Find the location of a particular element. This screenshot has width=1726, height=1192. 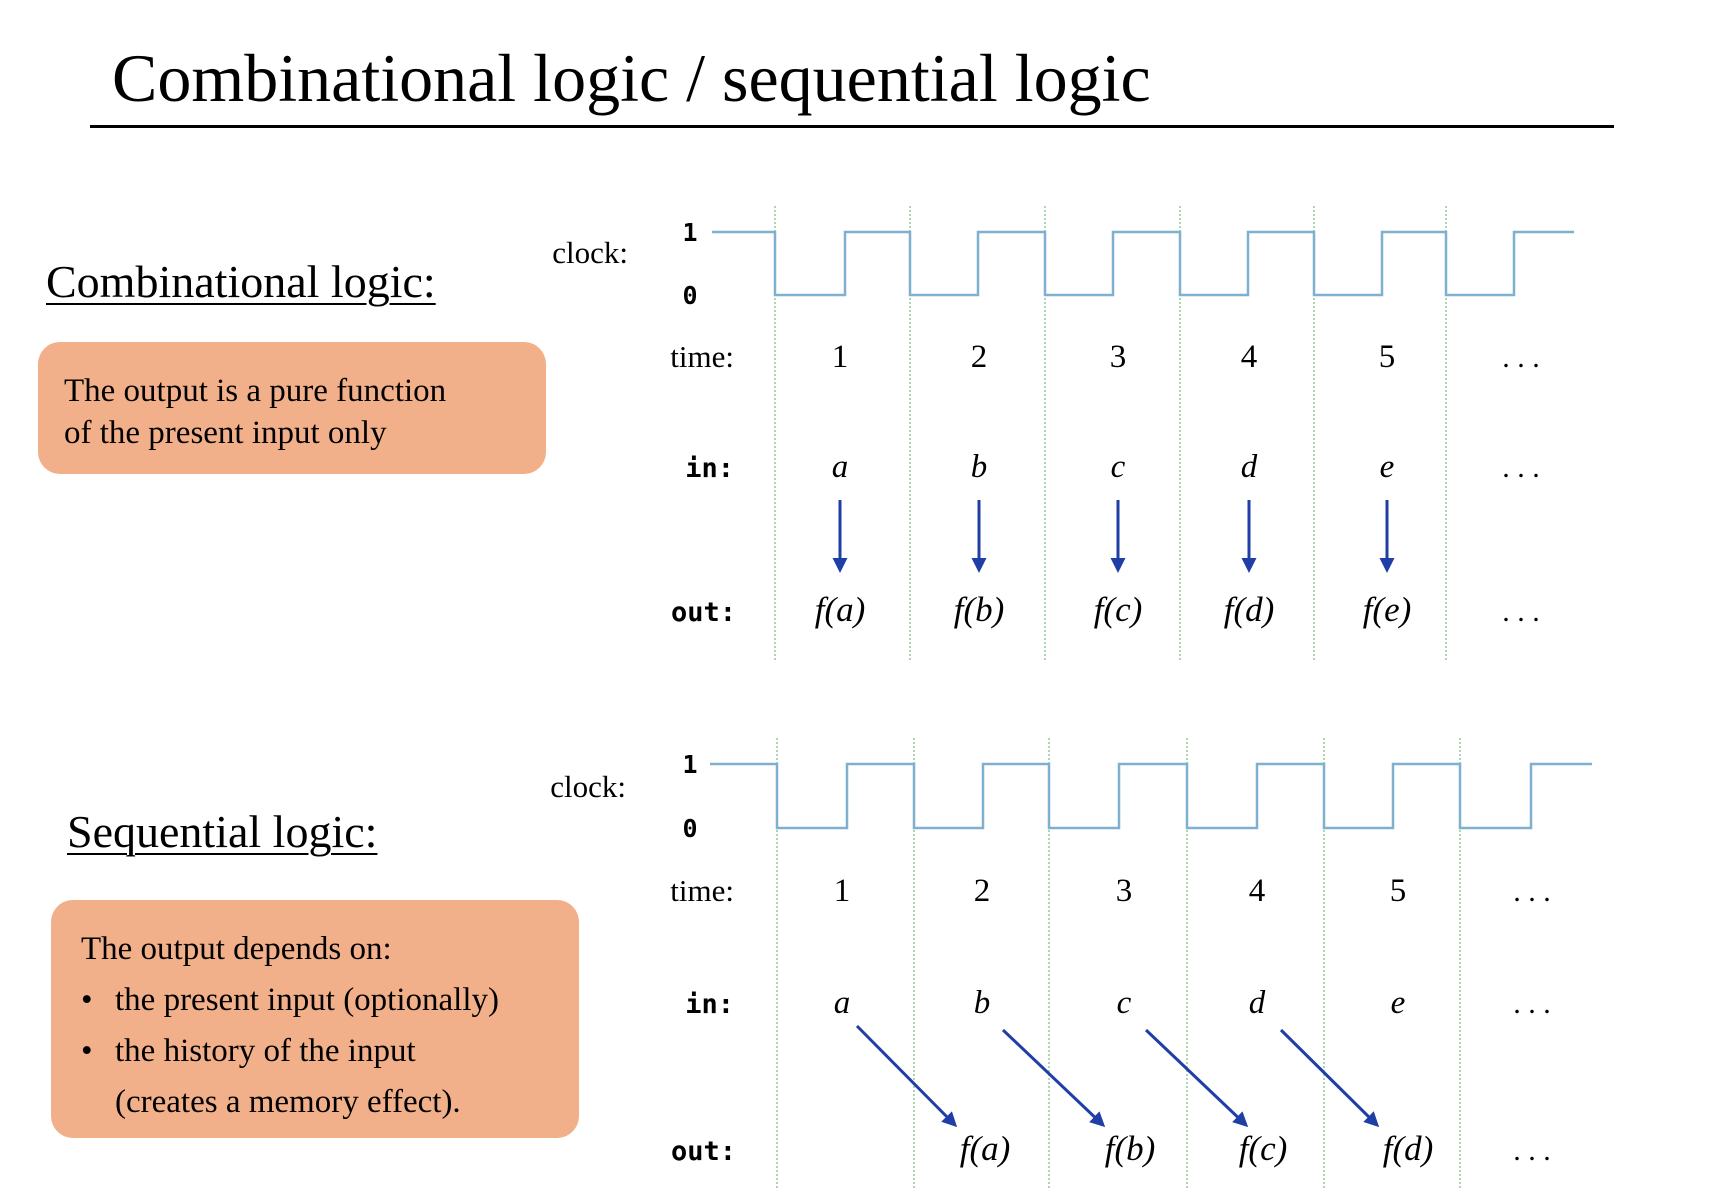

output-value: f(e) is located at coordinates (1387, 609).